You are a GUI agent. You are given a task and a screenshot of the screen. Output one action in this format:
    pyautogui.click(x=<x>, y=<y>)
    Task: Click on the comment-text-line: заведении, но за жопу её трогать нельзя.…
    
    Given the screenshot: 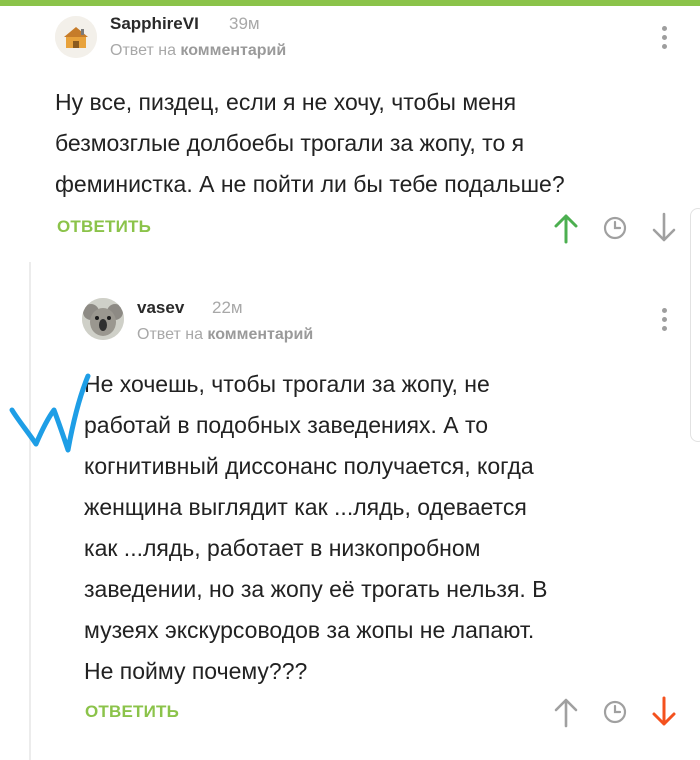 What is the action you would take?
    pyautogui.click(x=316, y=589)
    